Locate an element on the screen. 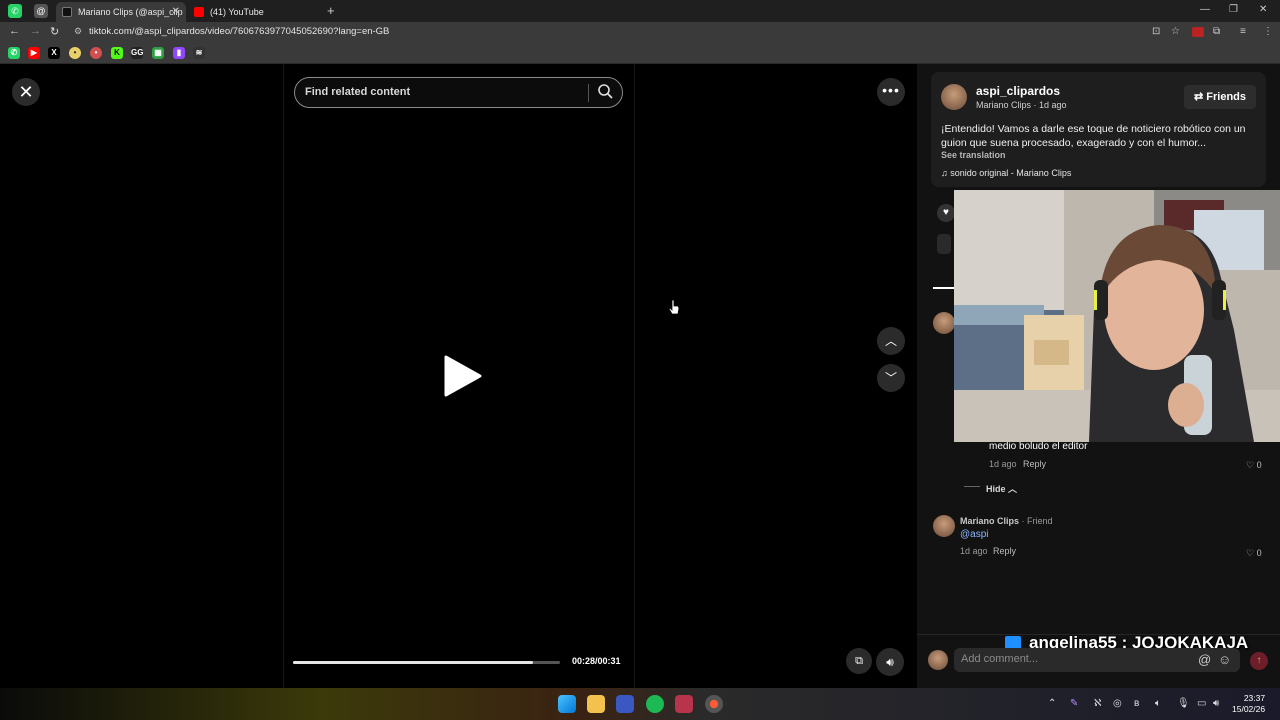 The width and height of the screenshot is (1280, 720). comment-mention: @aspi is located at coordinates (974, 534).